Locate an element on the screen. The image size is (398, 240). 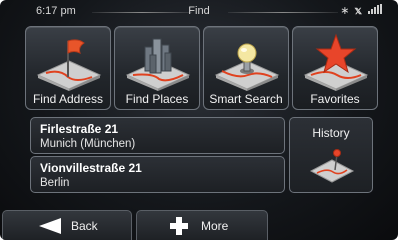
status-bar: 6:17 pm Find ∗ 𝕩 is located at coordinates (199, 12).